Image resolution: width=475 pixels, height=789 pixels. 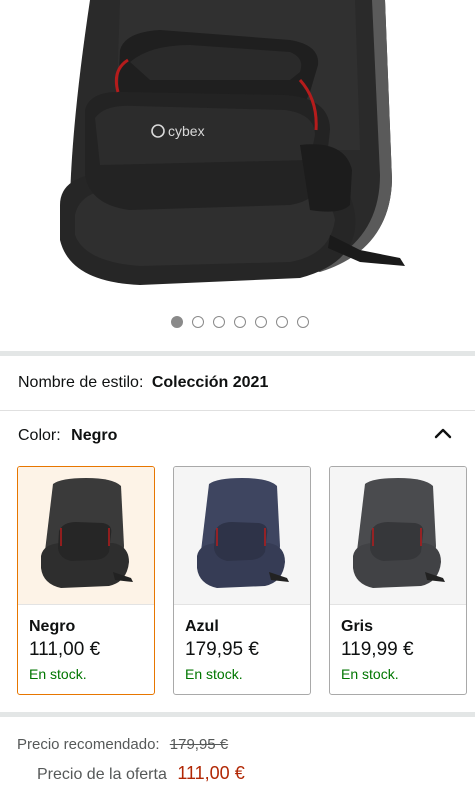 I want to click on color-value: Negro, so click(x=94, y=435).